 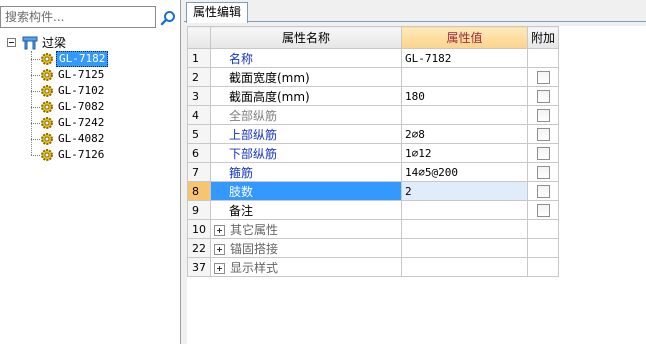 What do you see at coordinates (199, 229) in the screenshot?
I see `row-number: 10` at bounding box center [199, 229].